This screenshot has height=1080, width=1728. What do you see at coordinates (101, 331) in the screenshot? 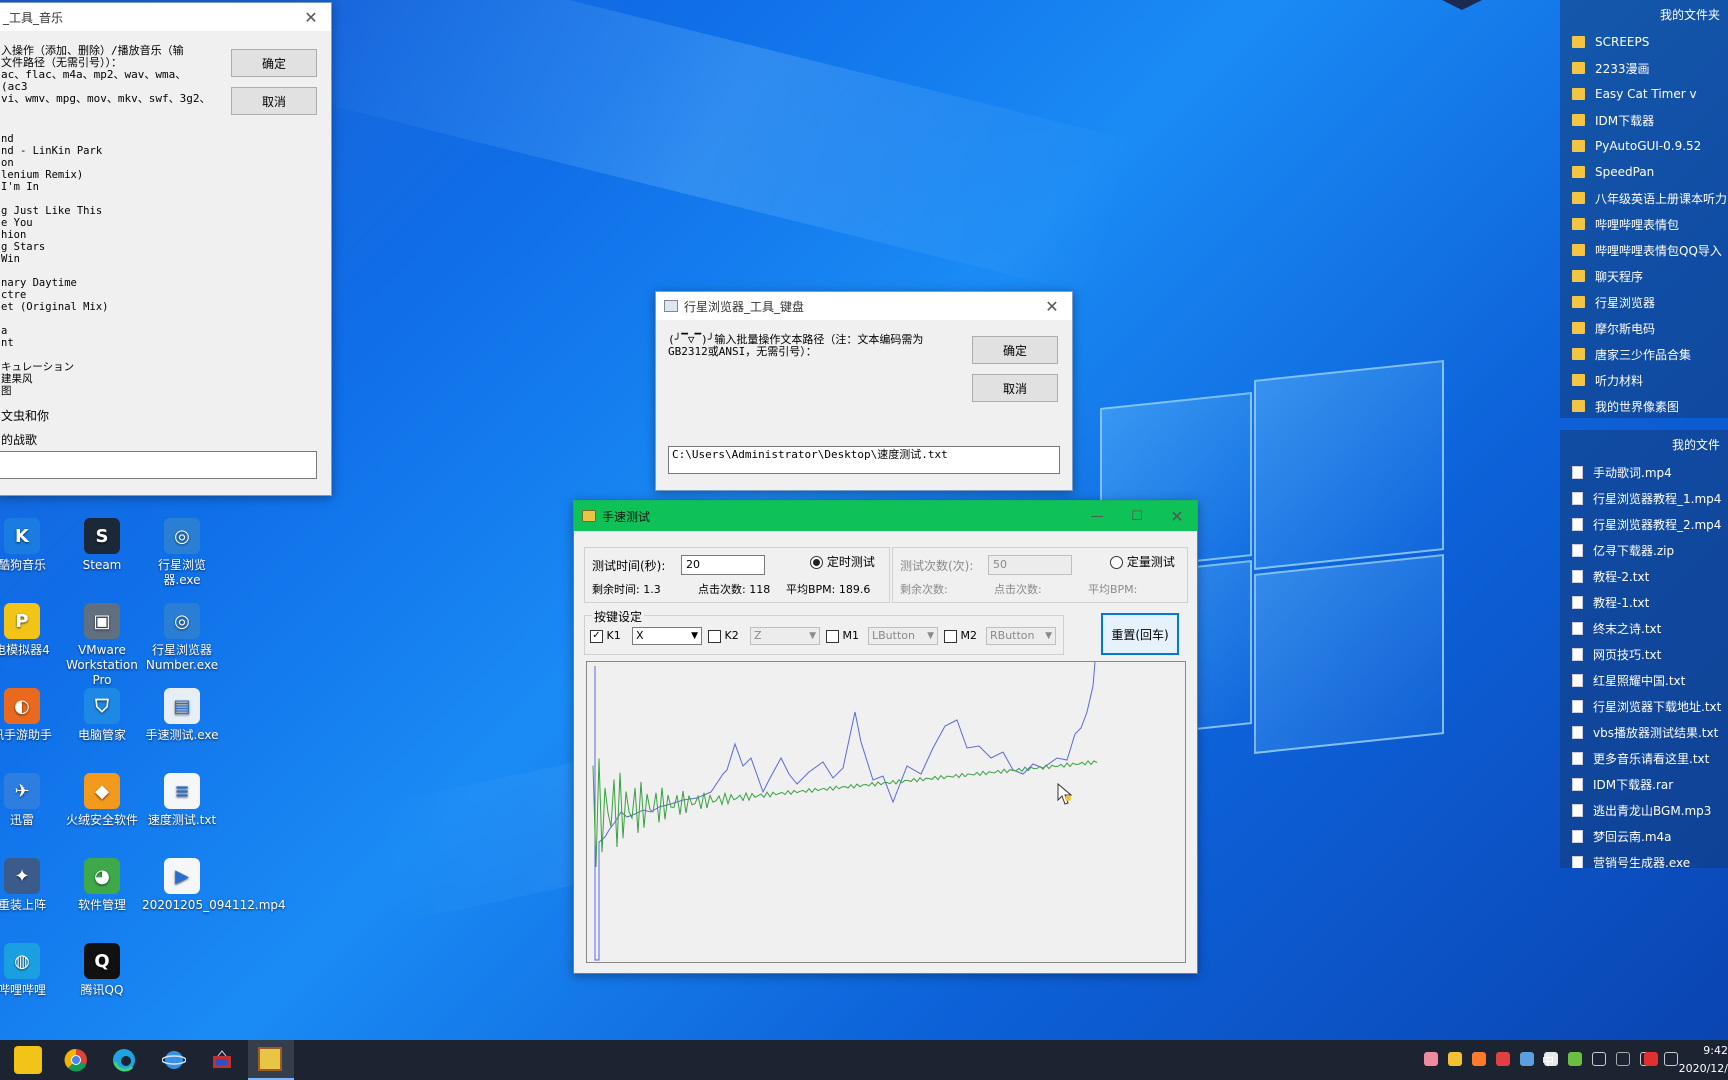
I see `list-item: a` at bounding box center [101, 331].